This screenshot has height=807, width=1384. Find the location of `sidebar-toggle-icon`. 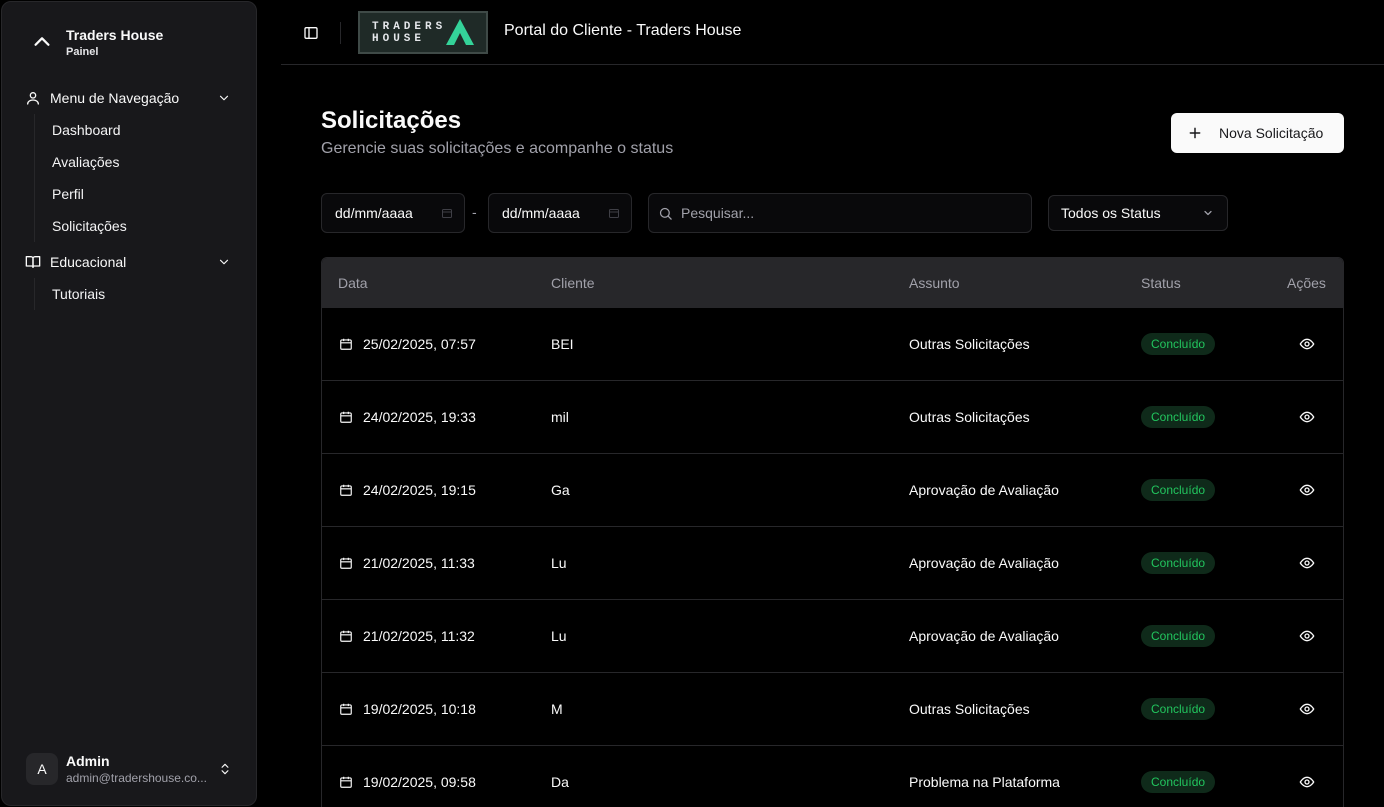

sidebar-toggle-icon is located at coordinates (311, 33).